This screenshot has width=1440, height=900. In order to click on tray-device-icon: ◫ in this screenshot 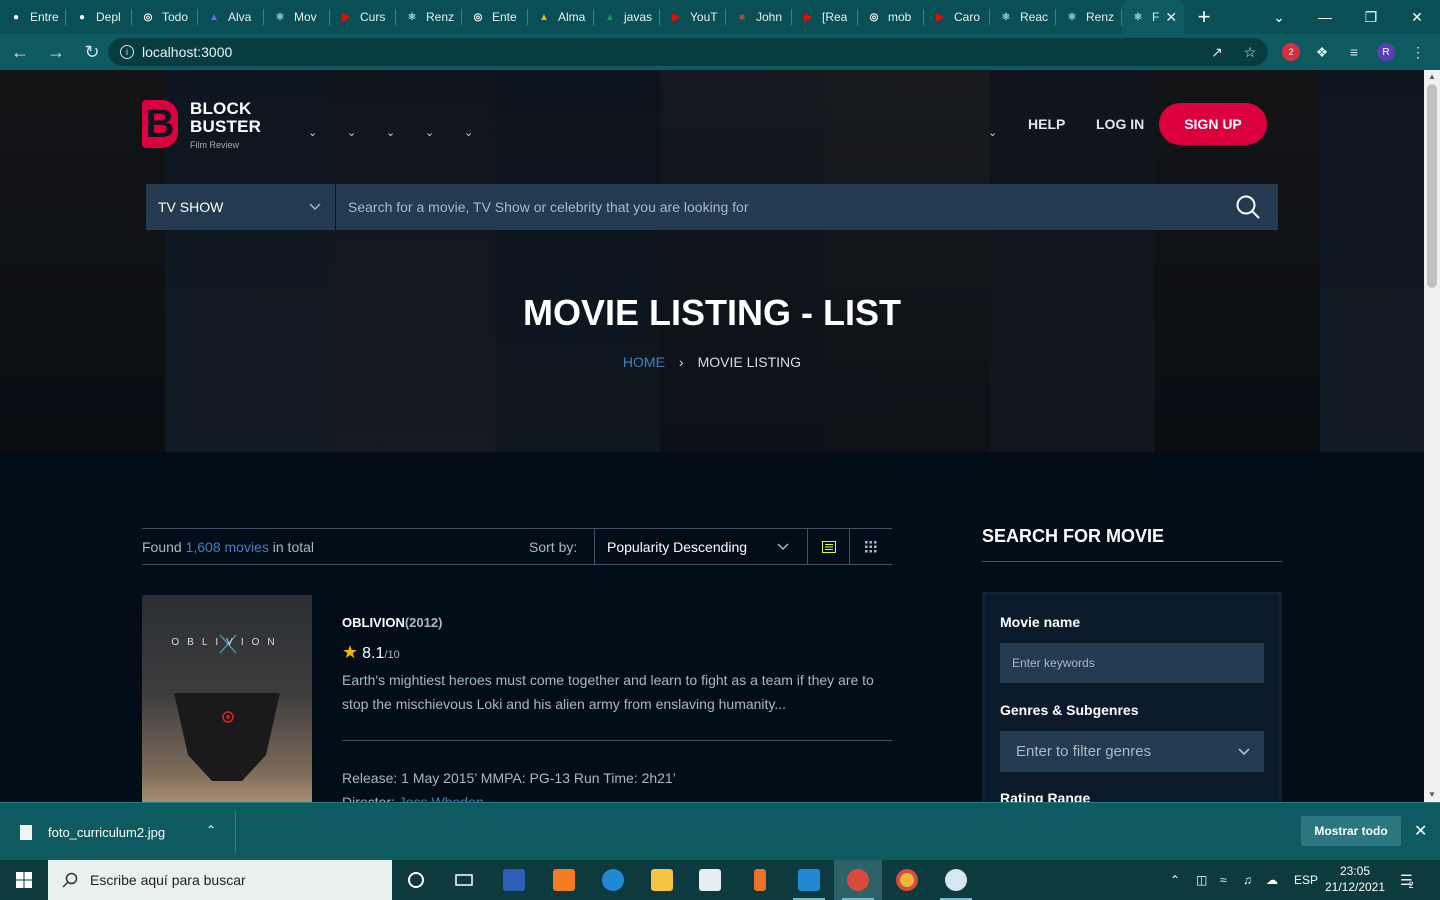, I will do `click(1201, 880)`.